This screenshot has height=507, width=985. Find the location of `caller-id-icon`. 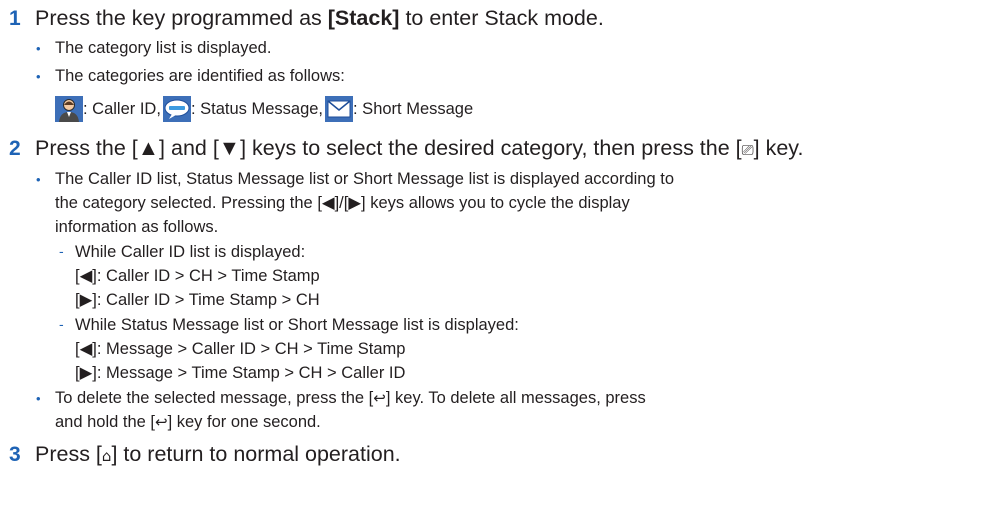

caller-id-icon is located at coordinates (69, 109).